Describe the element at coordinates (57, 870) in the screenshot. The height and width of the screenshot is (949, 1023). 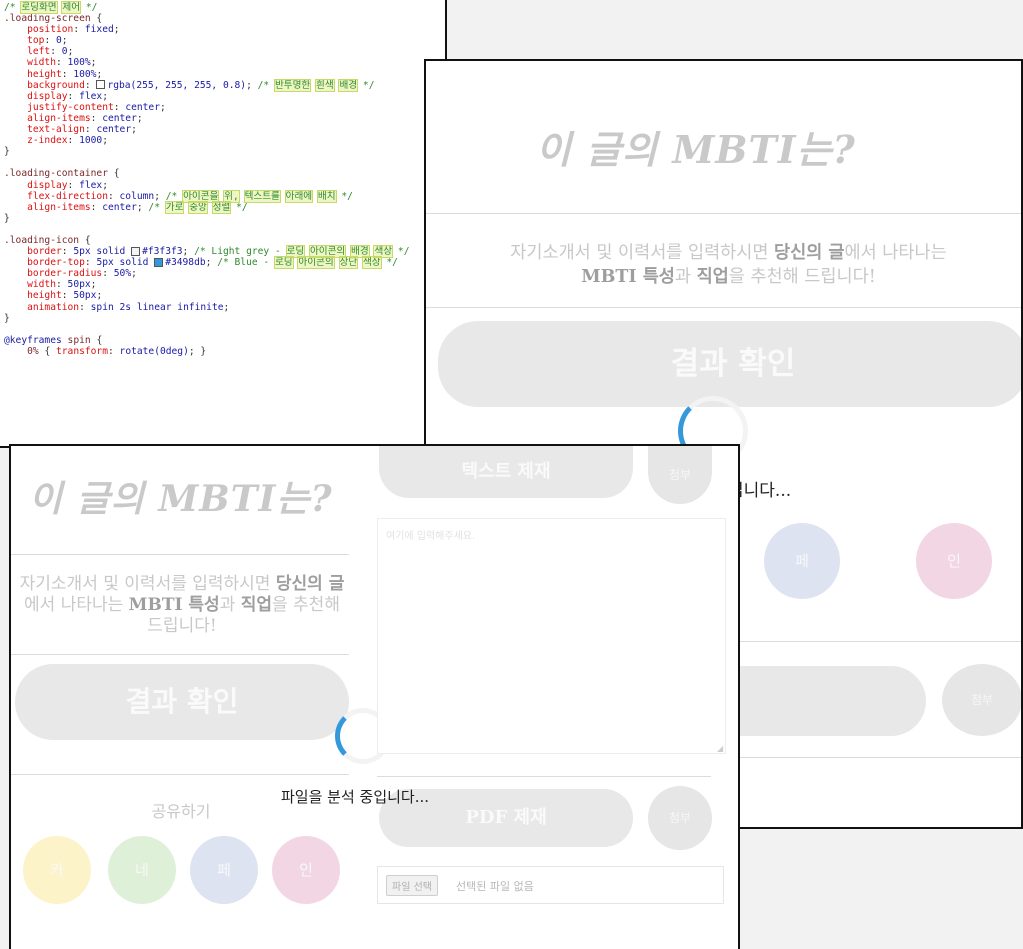
I see `share-kakao-button: 카` at that location.